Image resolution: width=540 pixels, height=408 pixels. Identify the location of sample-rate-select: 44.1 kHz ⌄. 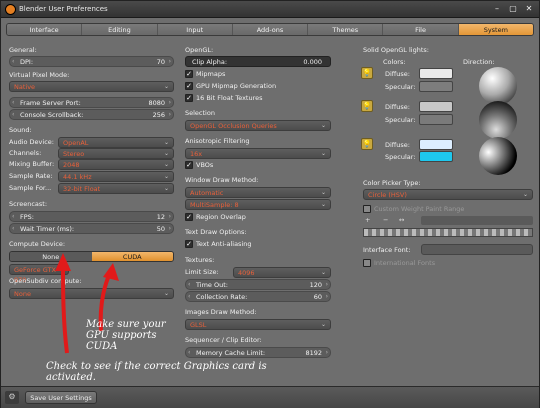
(116, 176).